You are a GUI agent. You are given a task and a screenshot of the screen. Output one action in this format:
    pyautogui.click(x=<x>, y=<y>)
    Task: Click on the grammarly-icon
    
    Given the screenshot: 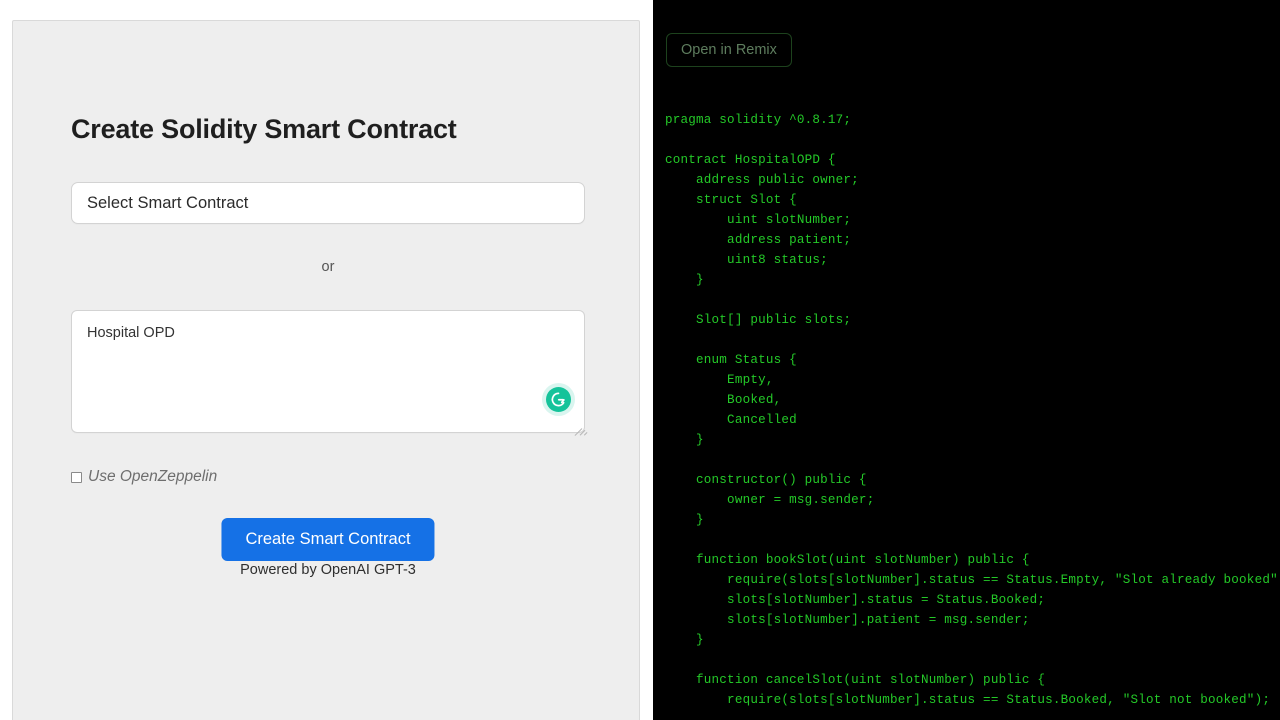 What is the action you would take?
    pyautogui.click(x=558, y=399)
    